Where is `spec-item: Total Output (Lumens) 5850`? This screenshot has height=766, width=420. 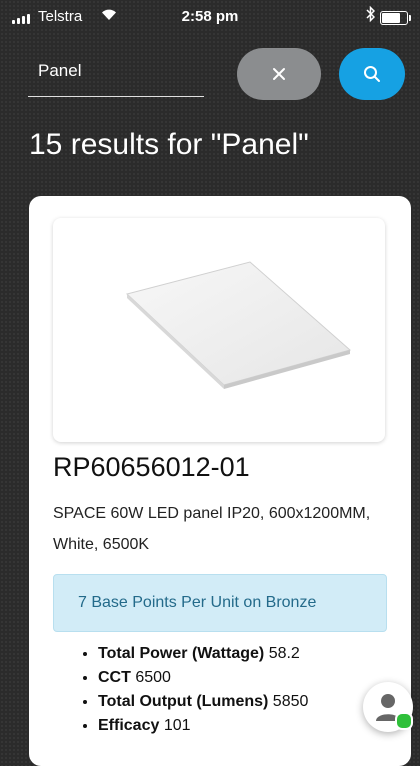
spec-item: Total Output (Lumens) 5850 is located at coordinates (203, 702).